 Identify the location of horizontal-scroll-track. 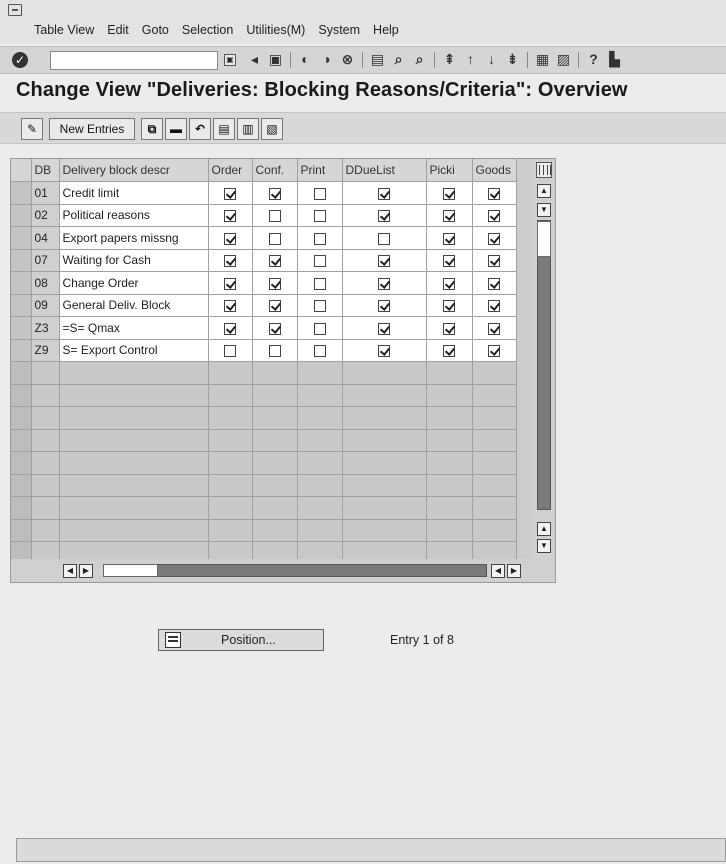
(295, 570).